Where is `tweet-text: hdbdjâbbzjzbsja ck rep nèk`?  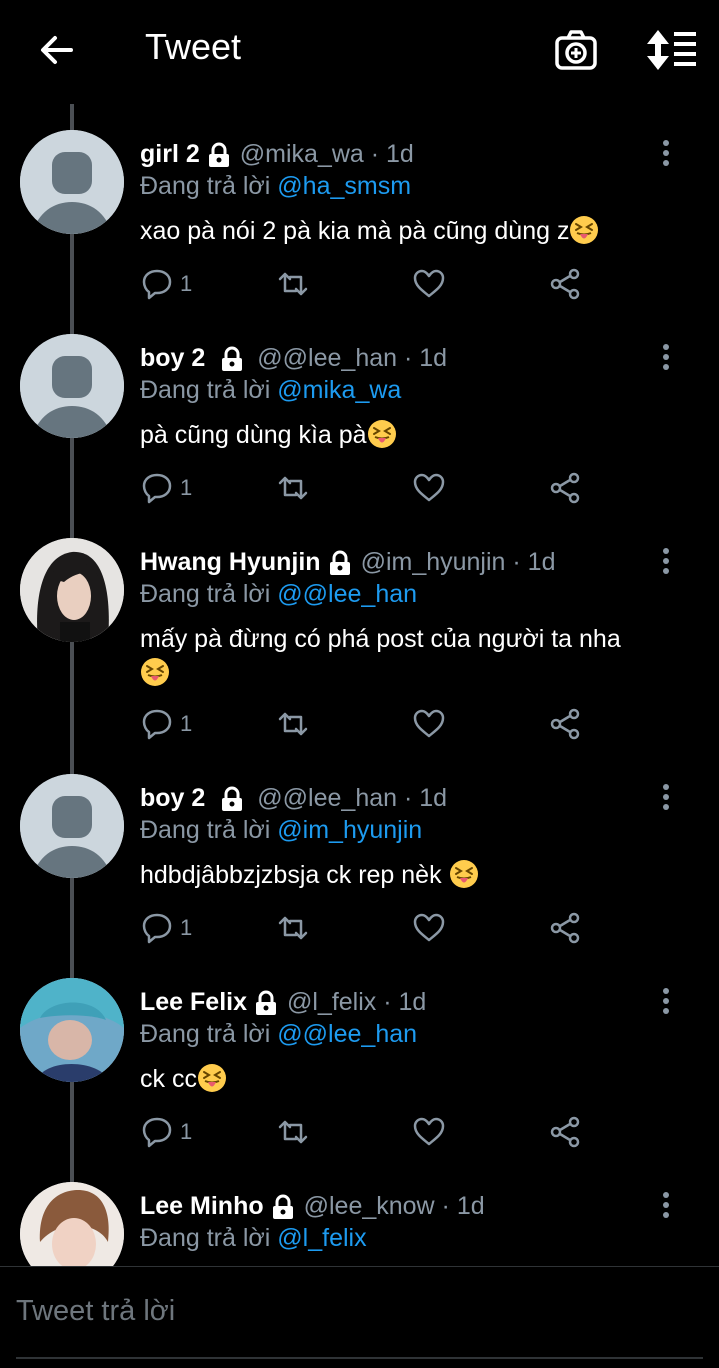 tweet-text: hdbdjâbbzjzbsja ck rep nèk is located at coordinates (410, 875).